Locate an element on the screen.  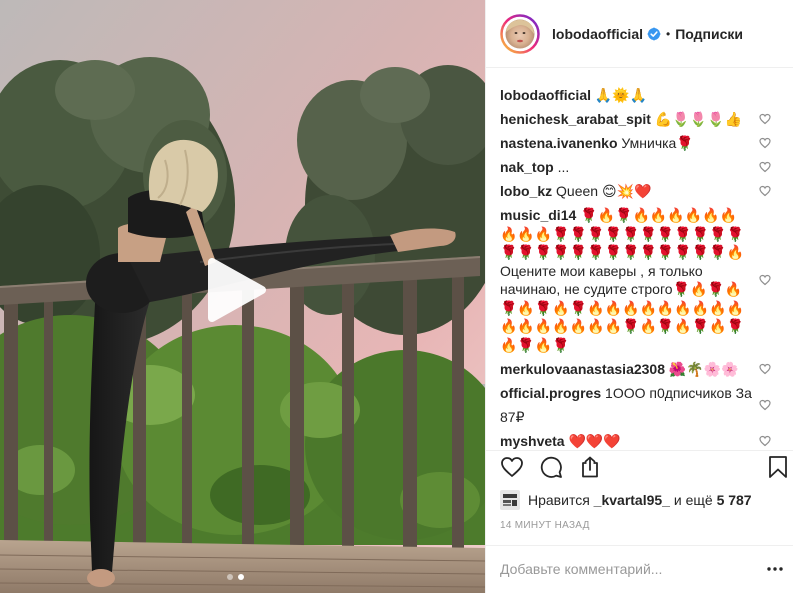
likes-summary: Нравится _kvartal95_ и ещё 5 787 is located at coordinates (626, 500).